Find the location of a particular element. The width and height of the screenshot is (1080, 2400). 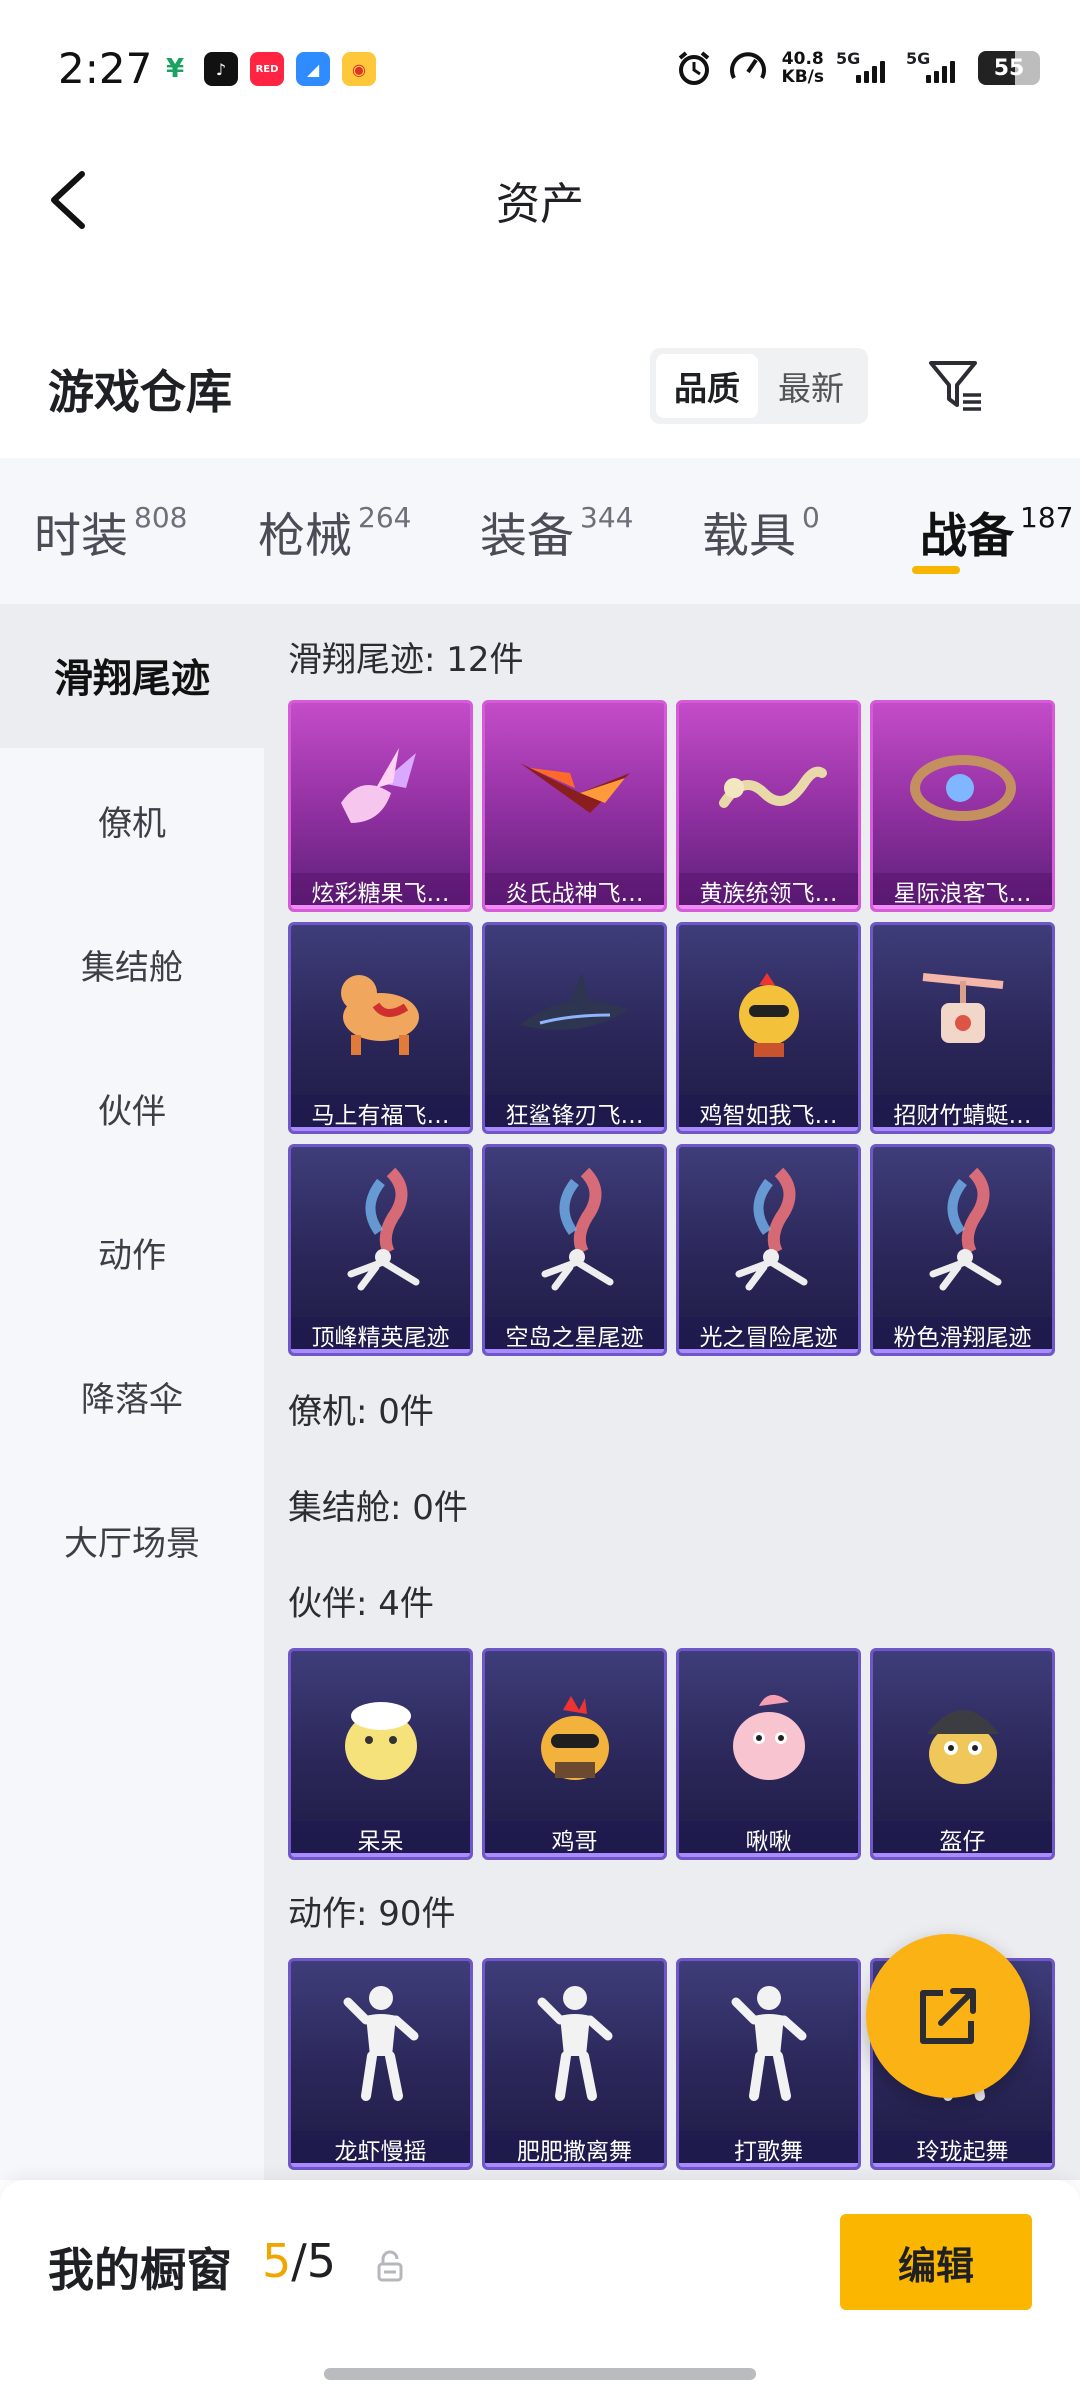

alarm-icon is located at coordinates (693, 68).